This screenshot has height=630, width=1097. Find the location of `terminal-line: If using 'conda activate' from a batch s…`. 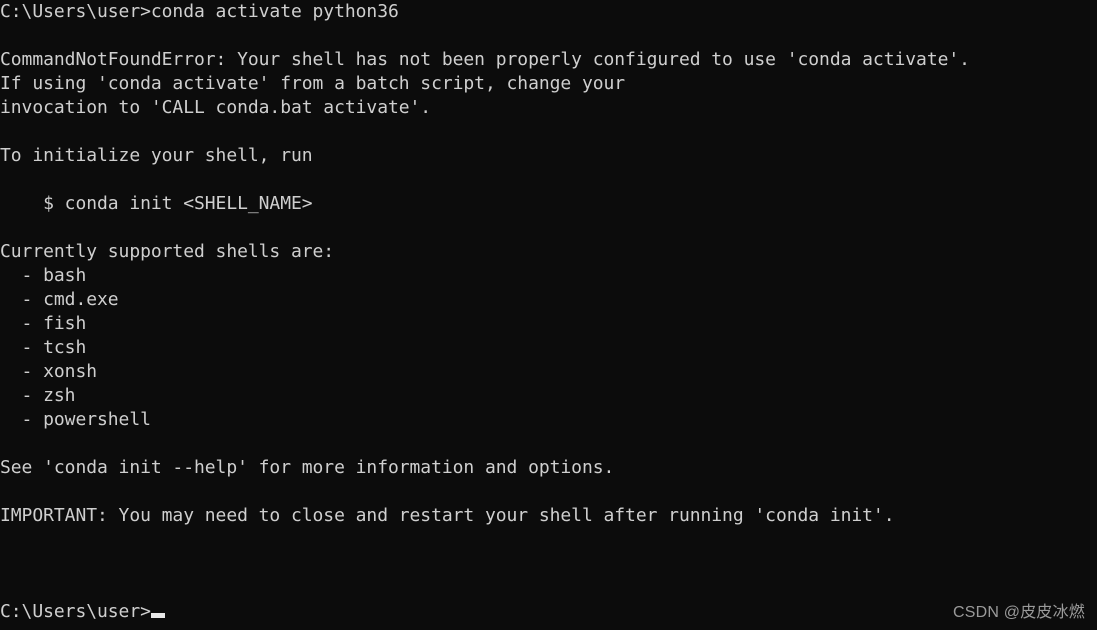

terminal-line: If using 'conda activate' from a batch s… is located at coordinates (313, 83).